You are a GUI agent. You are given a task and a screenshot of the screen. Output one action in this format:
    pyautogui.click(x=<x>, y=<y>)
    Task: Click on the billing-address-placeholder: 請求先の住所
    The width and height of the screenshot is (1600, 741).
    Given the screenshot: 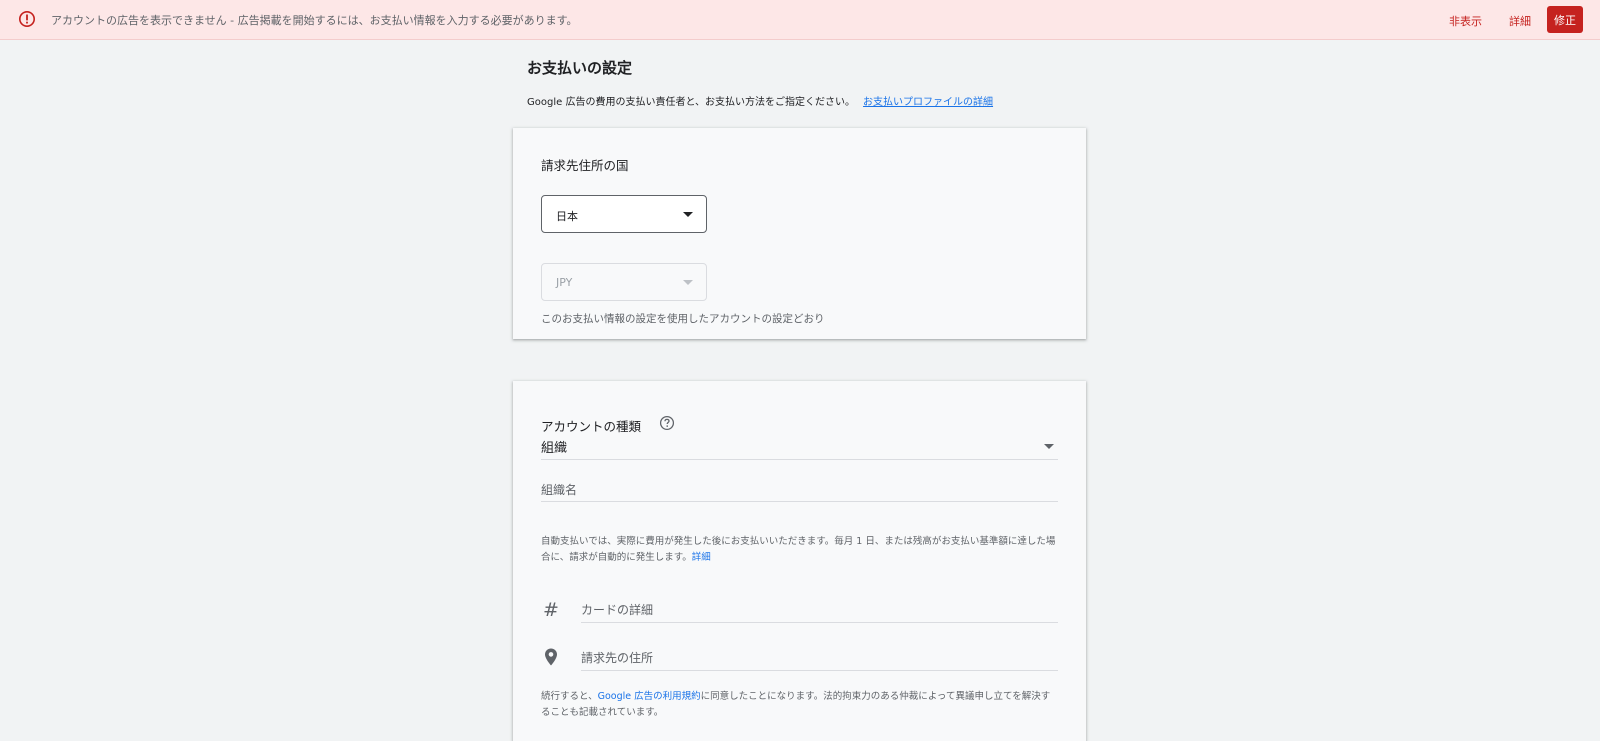 What is the action you would take?
    pyautogui.click(x=617, y=658)
    